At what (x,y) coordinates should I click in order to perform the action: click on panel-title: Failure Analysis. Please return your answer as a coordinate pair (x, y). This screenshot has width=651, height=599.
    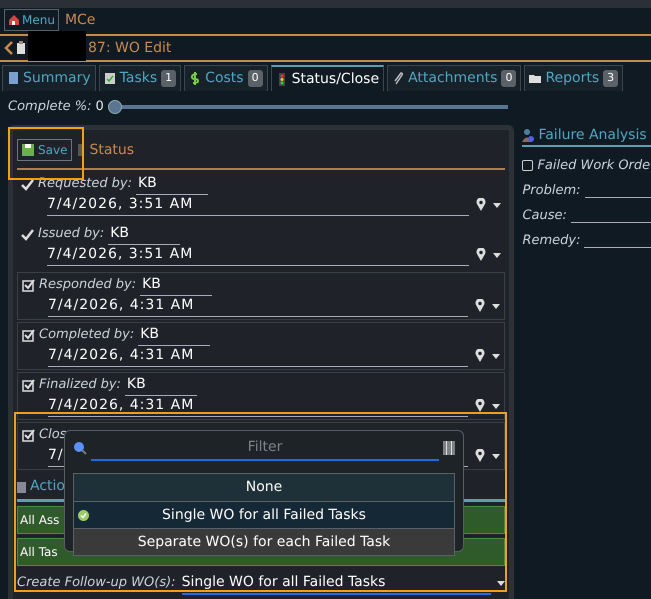
    Looking at the image, I should click on (592, 135).